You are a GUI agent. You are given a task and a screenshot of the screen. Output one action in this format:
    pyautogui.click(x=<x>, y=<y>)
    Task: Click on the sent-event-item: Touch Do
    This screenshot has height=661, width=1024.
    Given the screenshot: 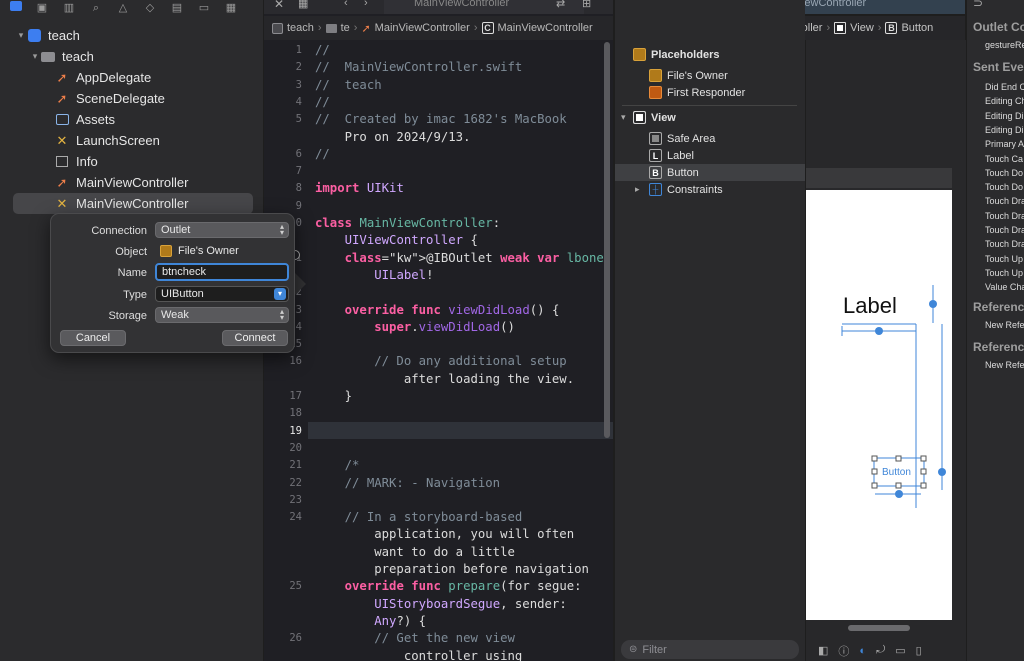 What is the action you would take?
    pyautogui.click(x=1004, y=187)
    